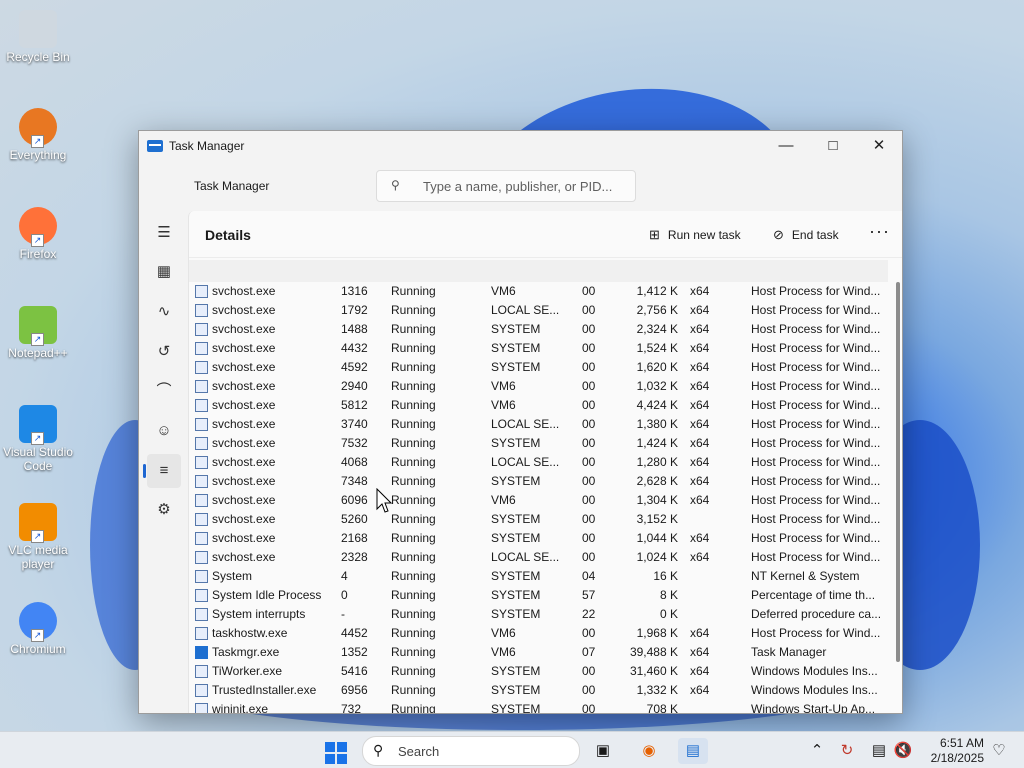 The width and height of the screenshot is (1024, 768). I want to click on title-bar: Task Manager — □ ✕, so click(520, 146).